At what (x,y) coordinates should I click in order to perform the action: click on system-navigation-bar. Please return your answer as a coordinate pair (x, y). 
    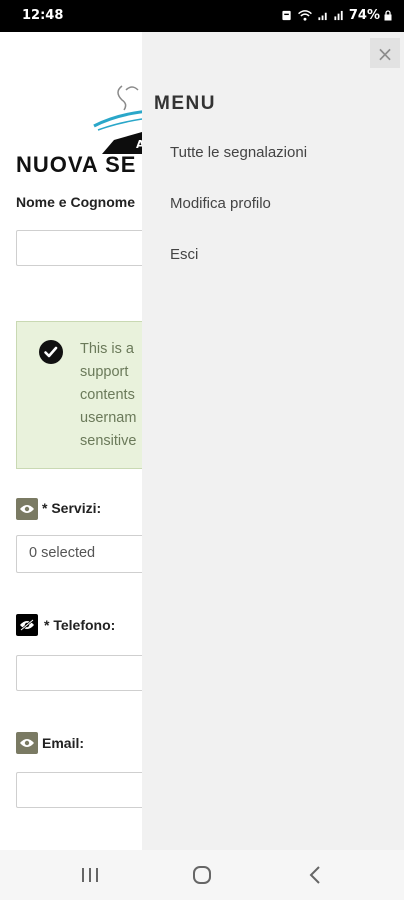
    Looking at the image, I should click on (202, 875).